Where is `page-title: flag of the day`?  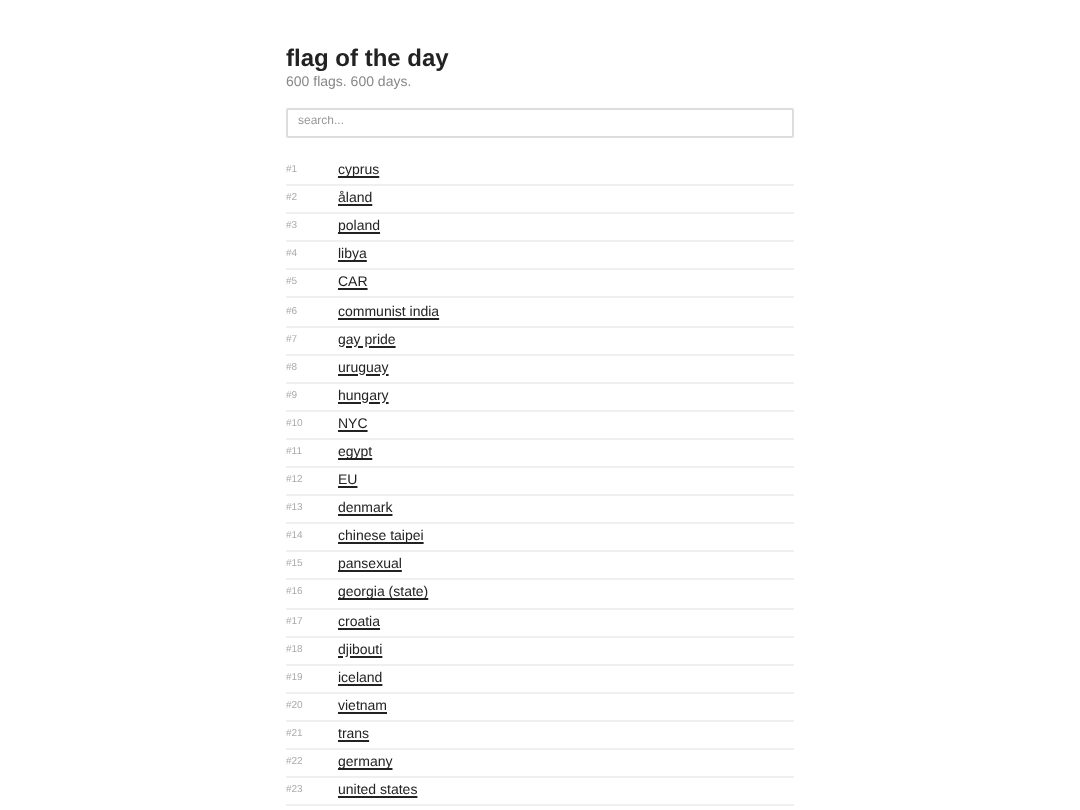
page-title: flag of the day is located at coordinates (367, 58).